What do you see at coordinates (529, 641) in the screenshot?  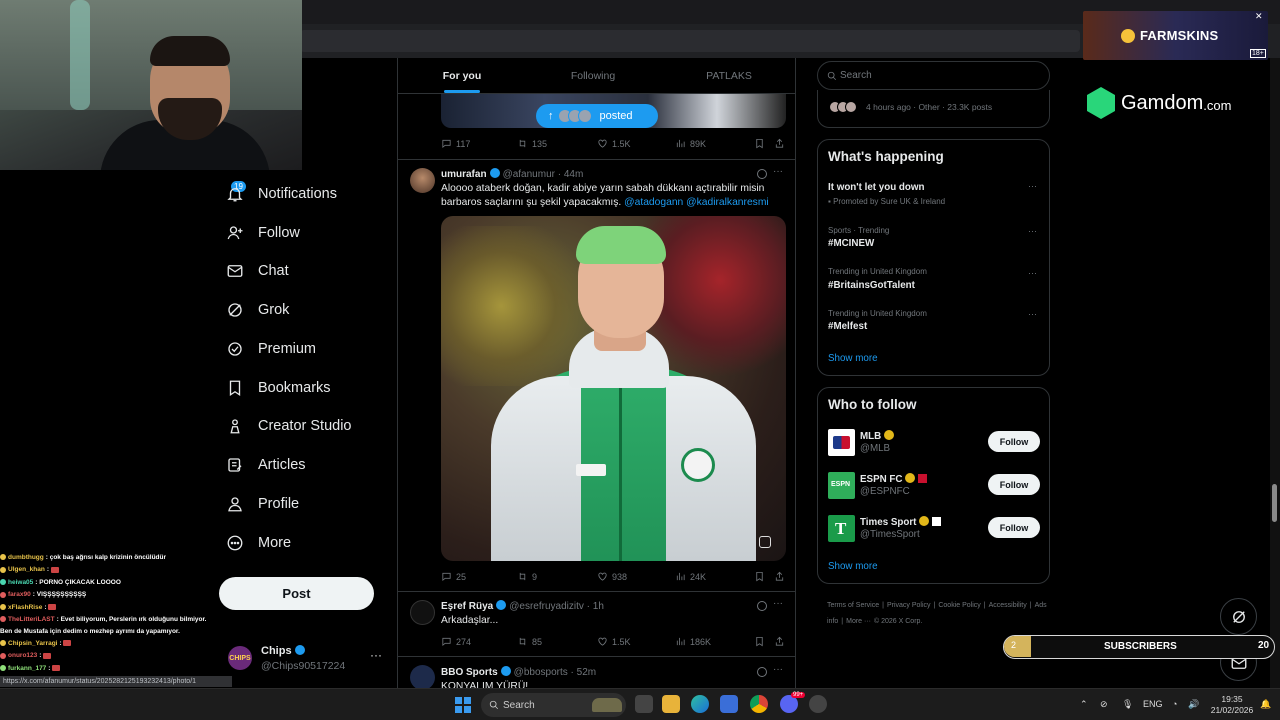 I see `repost-button: 85` at bounding box center [529, 641].